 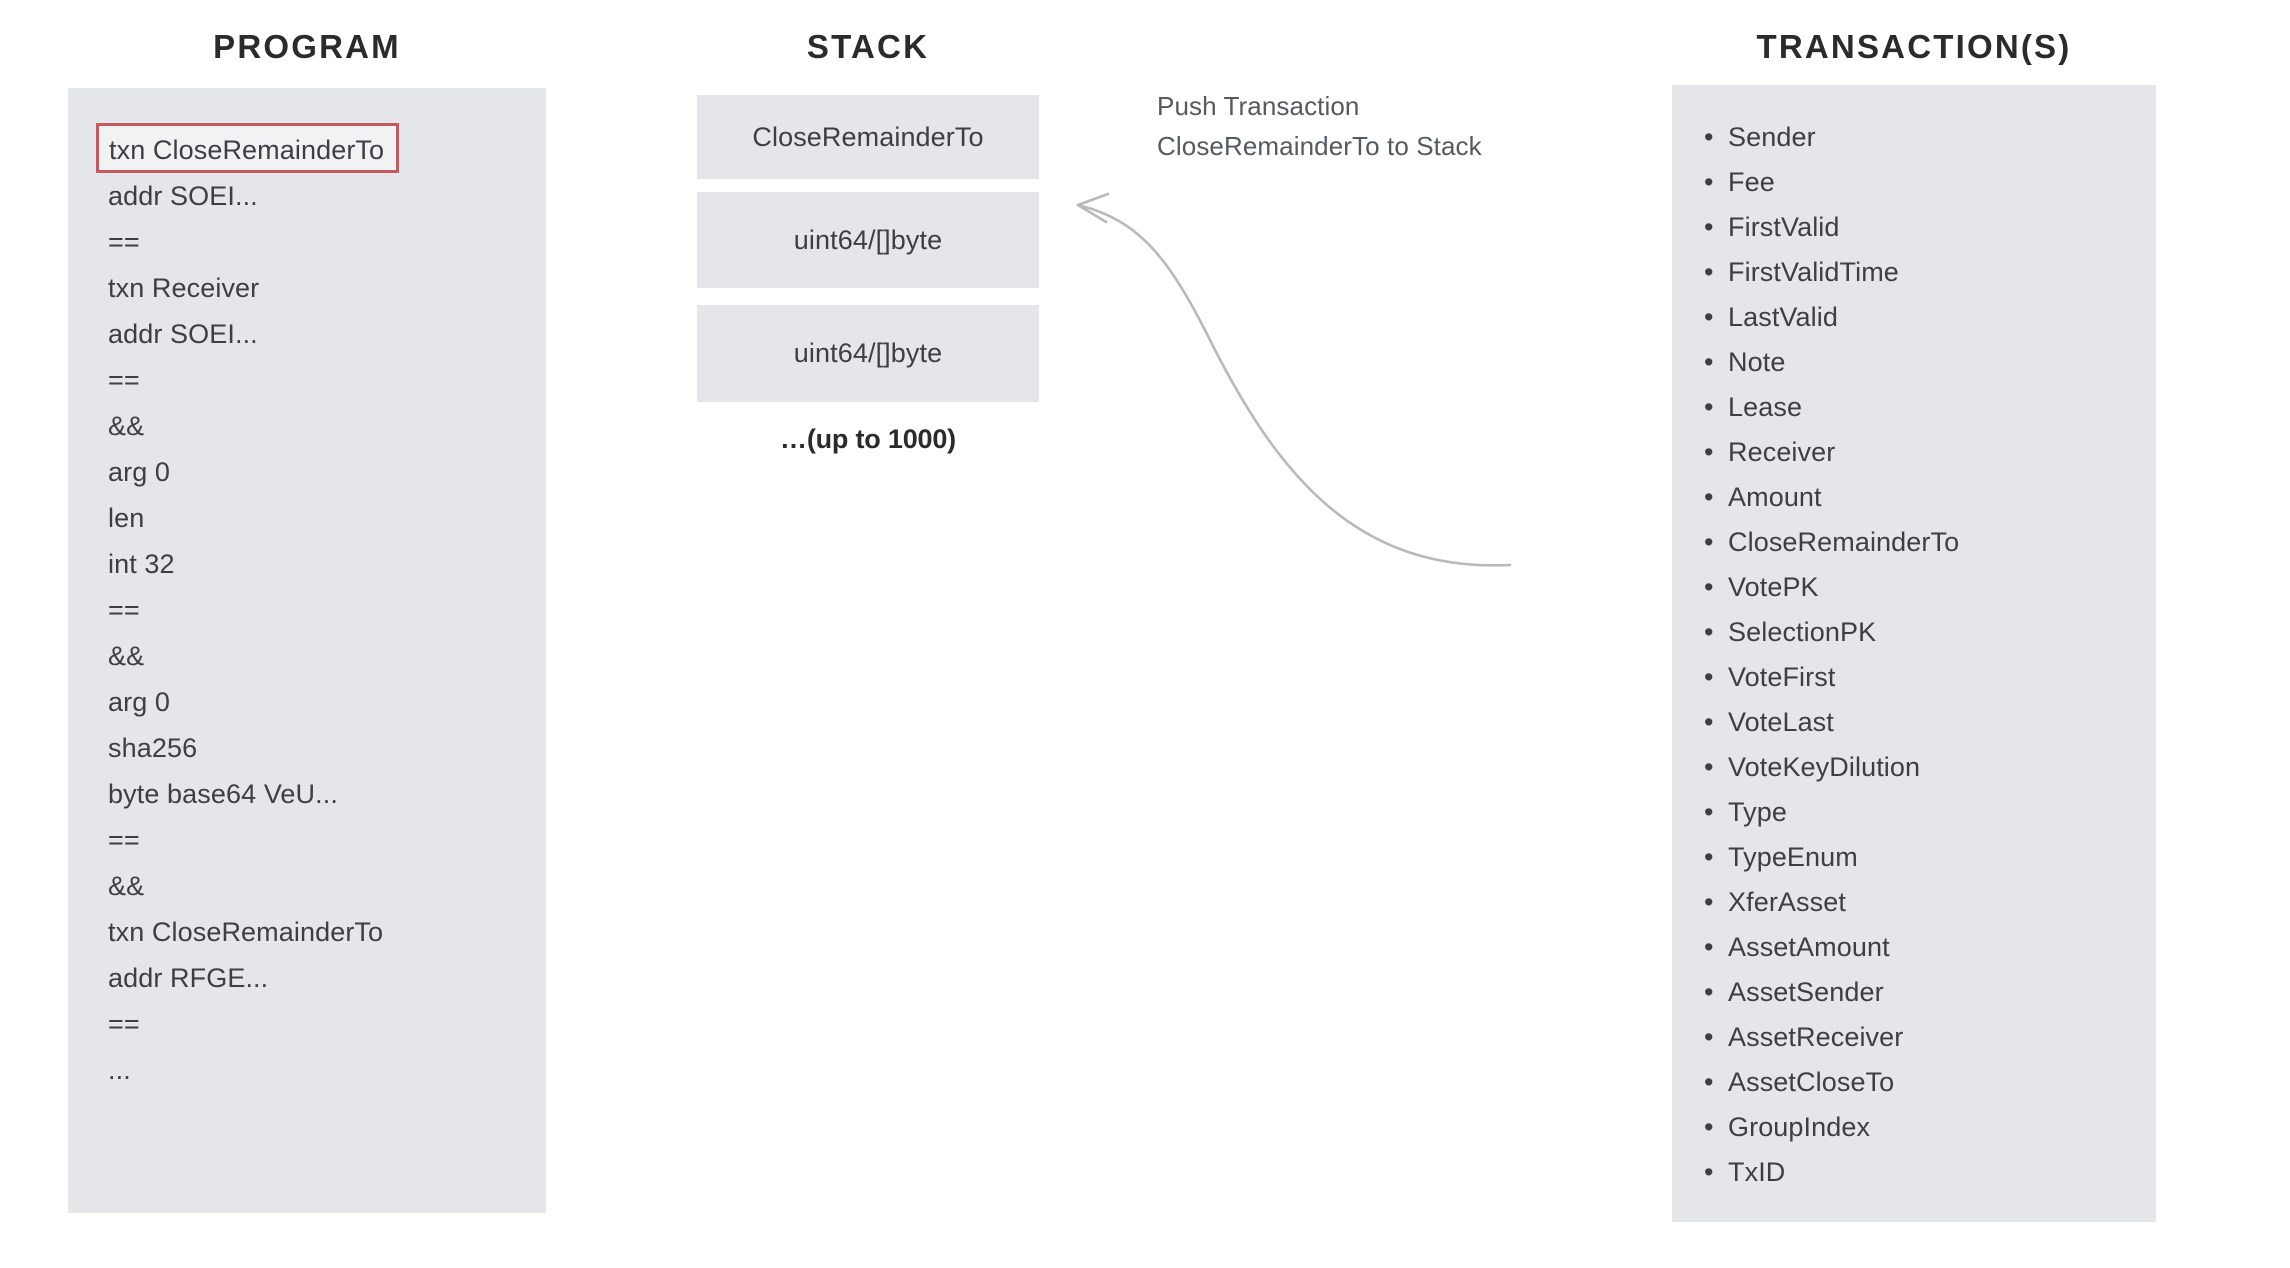 What do you see at coordinates (1824, 767) in the screenshot?
I see `transaction-field-label: VoteKeyDilution` at bounding box center [1824, 767].